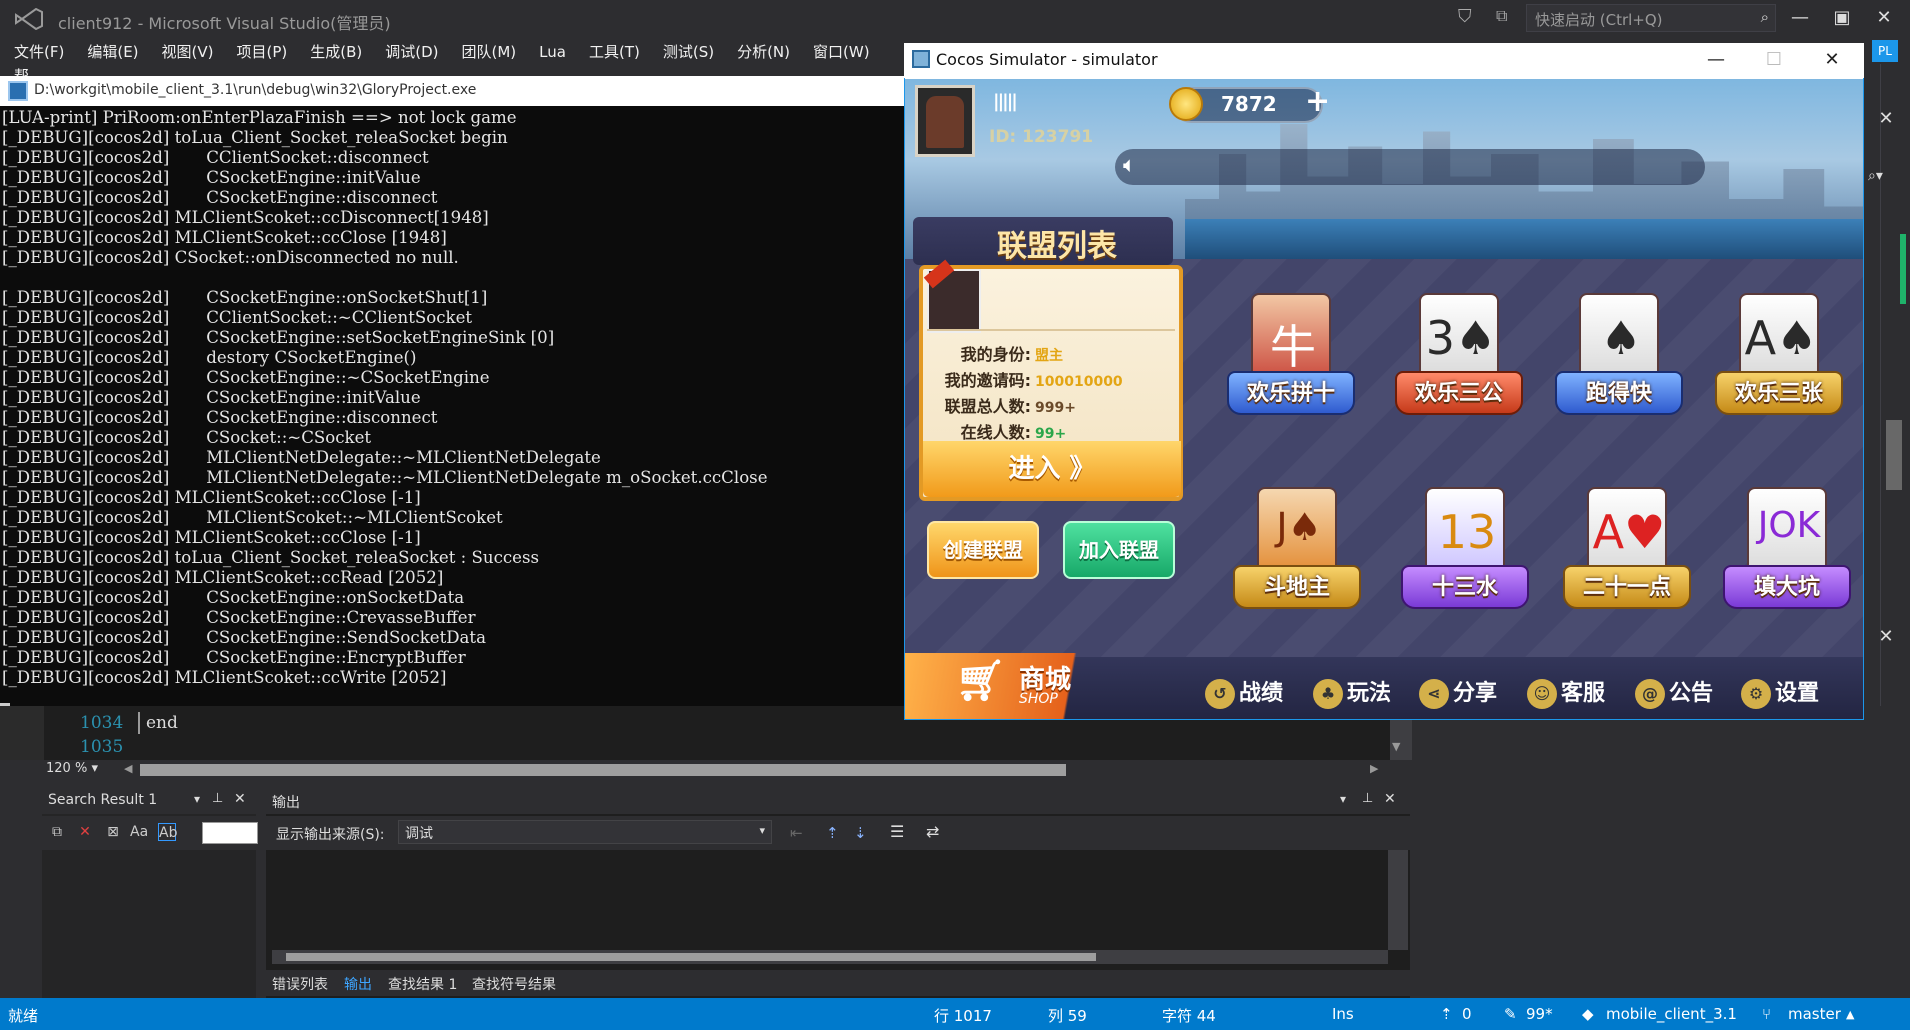 The height and width of the screenshot is (1030, 1910). I want to click on join-league-button: 加入联盟, so click(1119, 550).